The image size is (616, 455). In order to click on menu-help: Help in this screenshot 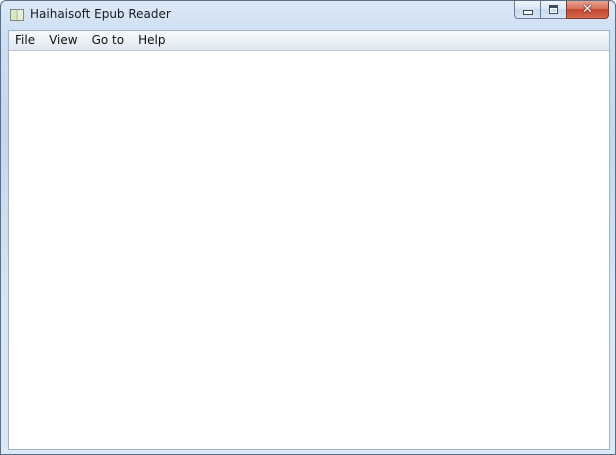, I will do `click(151, 40)`.